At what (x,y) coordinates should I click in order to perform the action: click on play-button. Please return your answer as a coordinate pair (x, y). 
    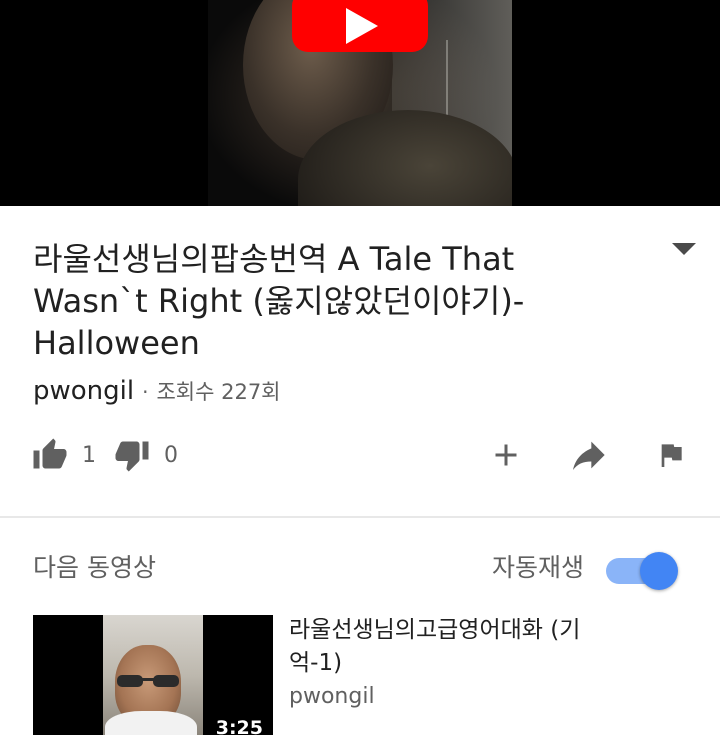
    Looking at the image, I should click on (360, 26).